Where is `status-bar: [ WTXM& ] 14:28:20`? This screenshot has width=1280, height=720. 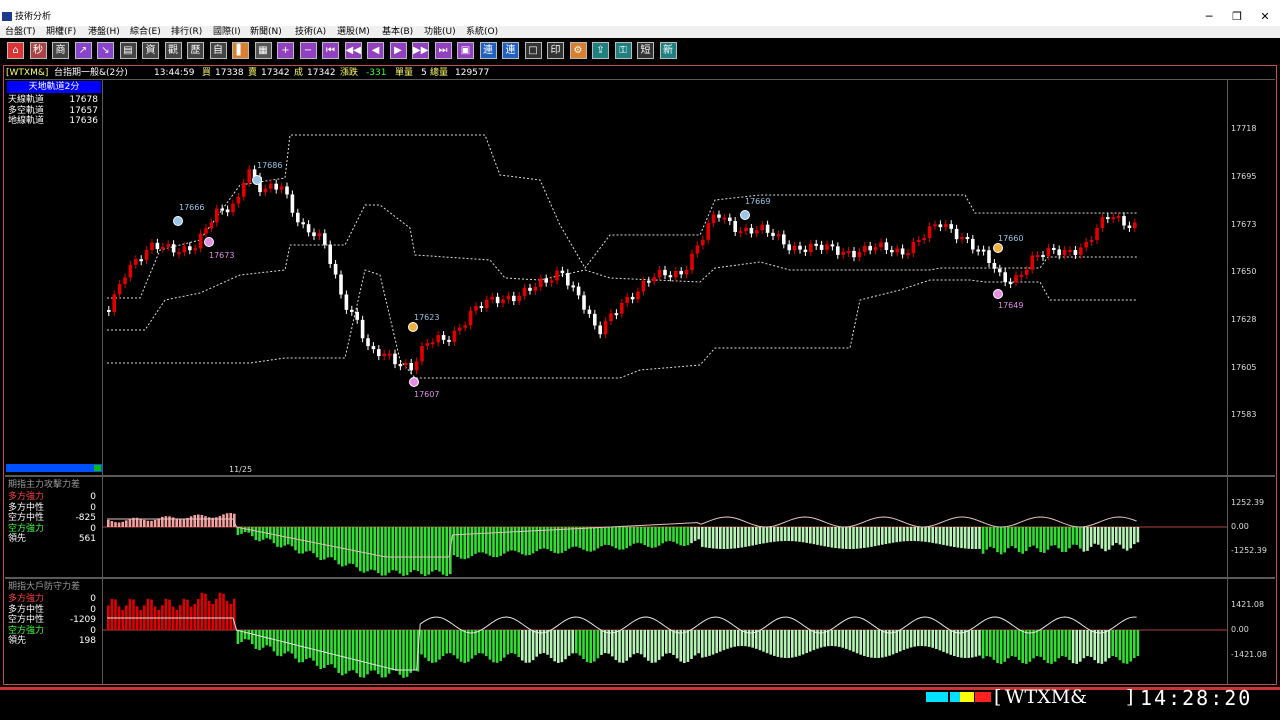
status-bar: [ WTXM& ] 14:28:20 is located at coordinates (640, 703).